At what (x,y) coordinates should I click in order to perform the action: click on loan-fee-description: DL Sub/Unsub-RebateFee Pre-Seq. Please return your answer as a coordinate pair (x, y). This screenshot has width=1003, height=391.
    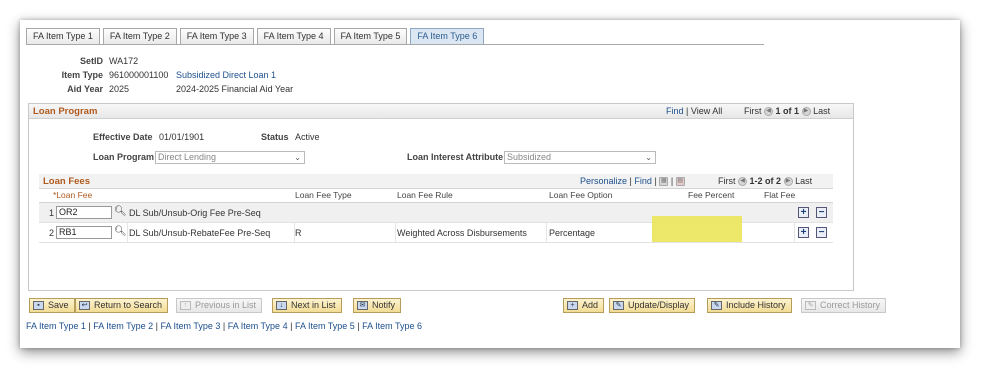
    Looking at the image, I should click on (200, 233).